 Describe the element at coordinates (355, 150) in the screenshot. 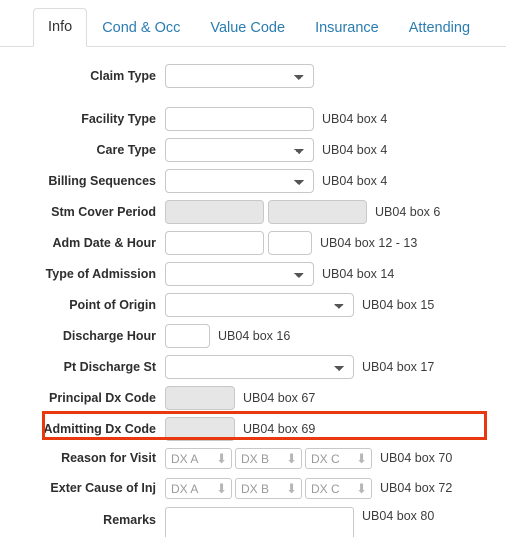

I see `hint-care-type: UB04 box 4` at that location.